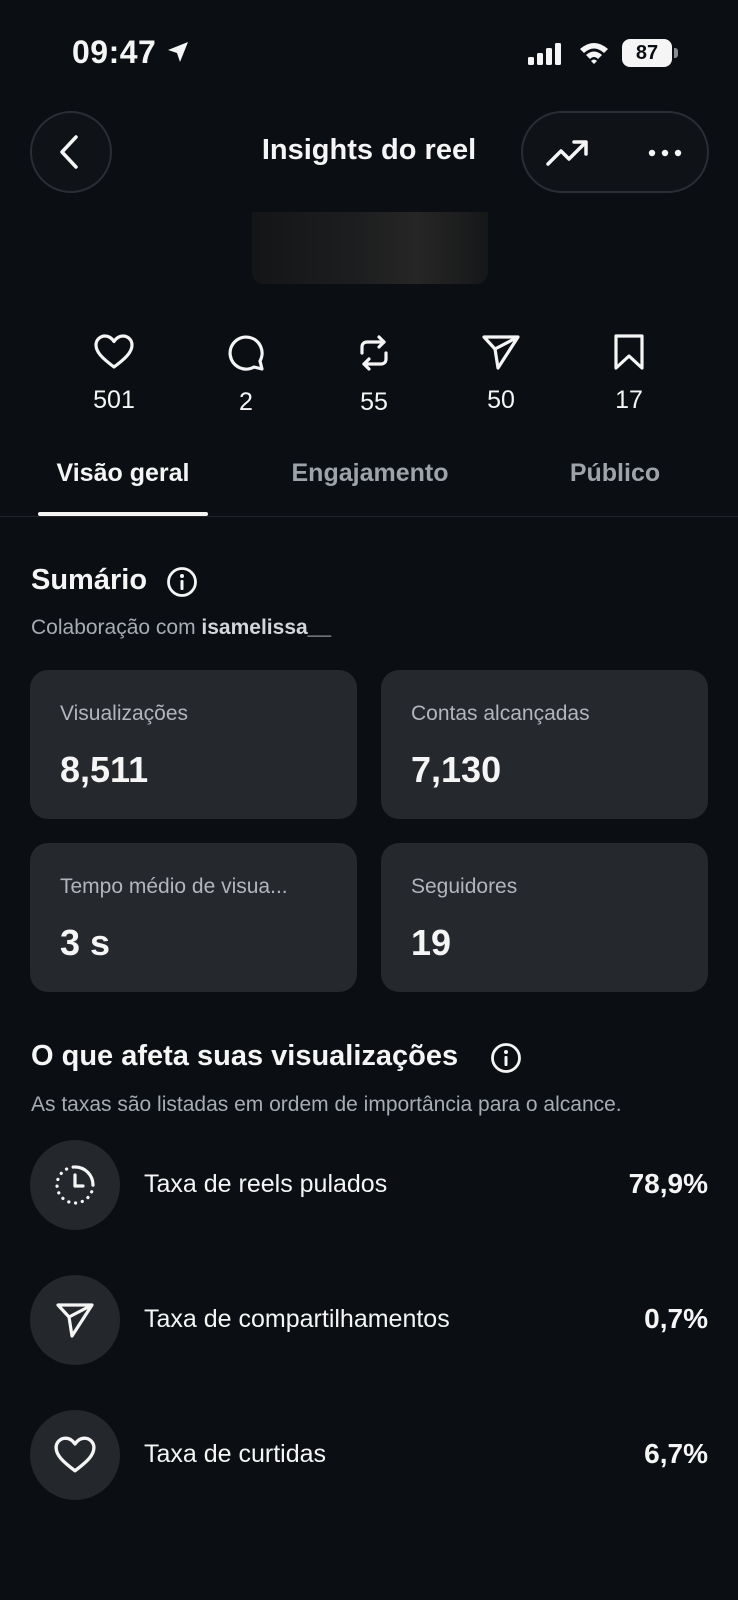  Describe the element at coordinates (193, 917) in the screenshot. I see `summary-card-avg-watch-time: Tempo médio de visua... 3 s` at that location.